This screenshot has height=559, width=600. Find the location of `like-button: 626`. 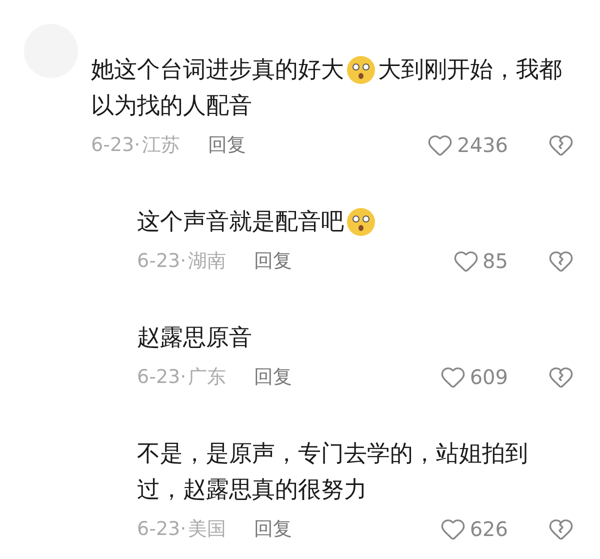

like-button: 626 is located at coordinates (474, 529).